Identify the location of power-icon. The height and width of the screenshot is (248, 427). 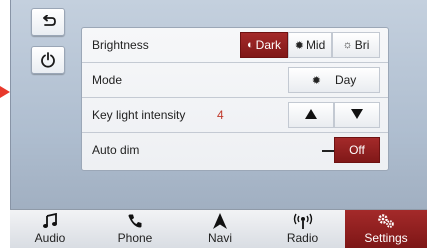
(48, 60).